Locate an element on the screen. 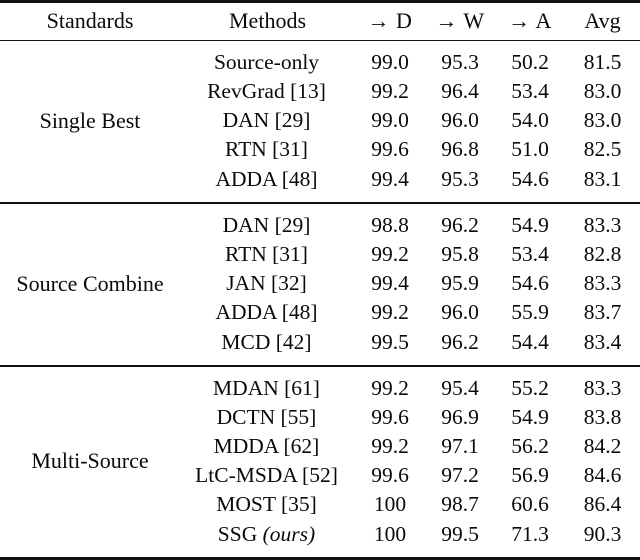 The height and width of the screenshot is (560, 640). value-to-w: 99.5 is located at coordinates (460, 534).